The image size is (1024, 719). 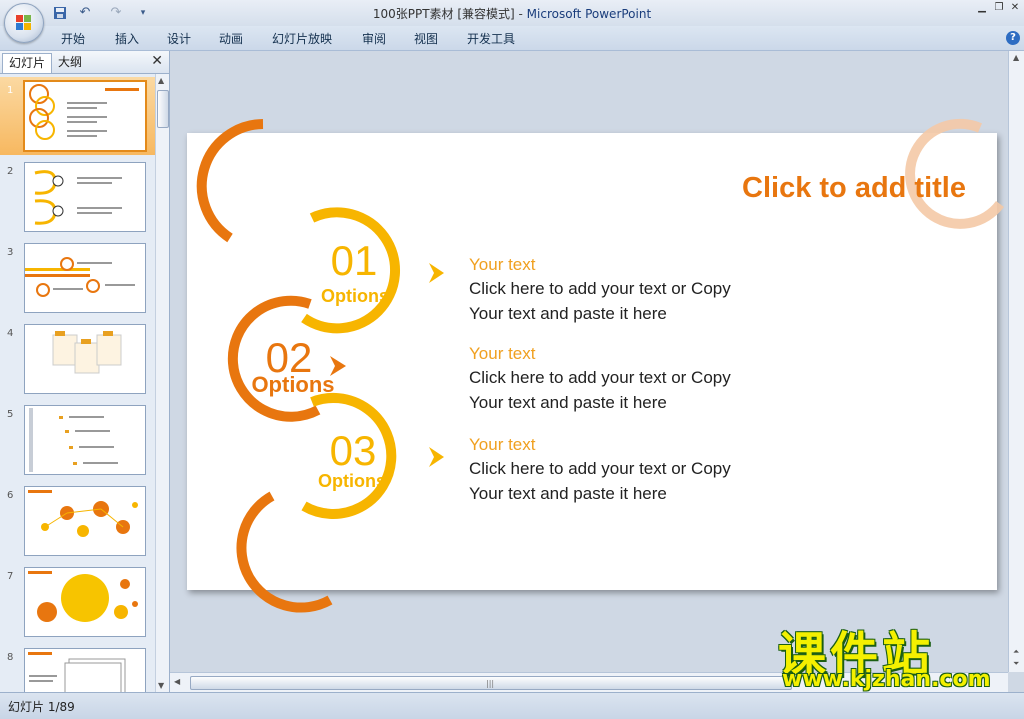 What do you see at coordinates (443, 14) in the screenshot?
I see `document-title: 100张PPT素材 [兼容模式]` at bounding box center [443, 14].